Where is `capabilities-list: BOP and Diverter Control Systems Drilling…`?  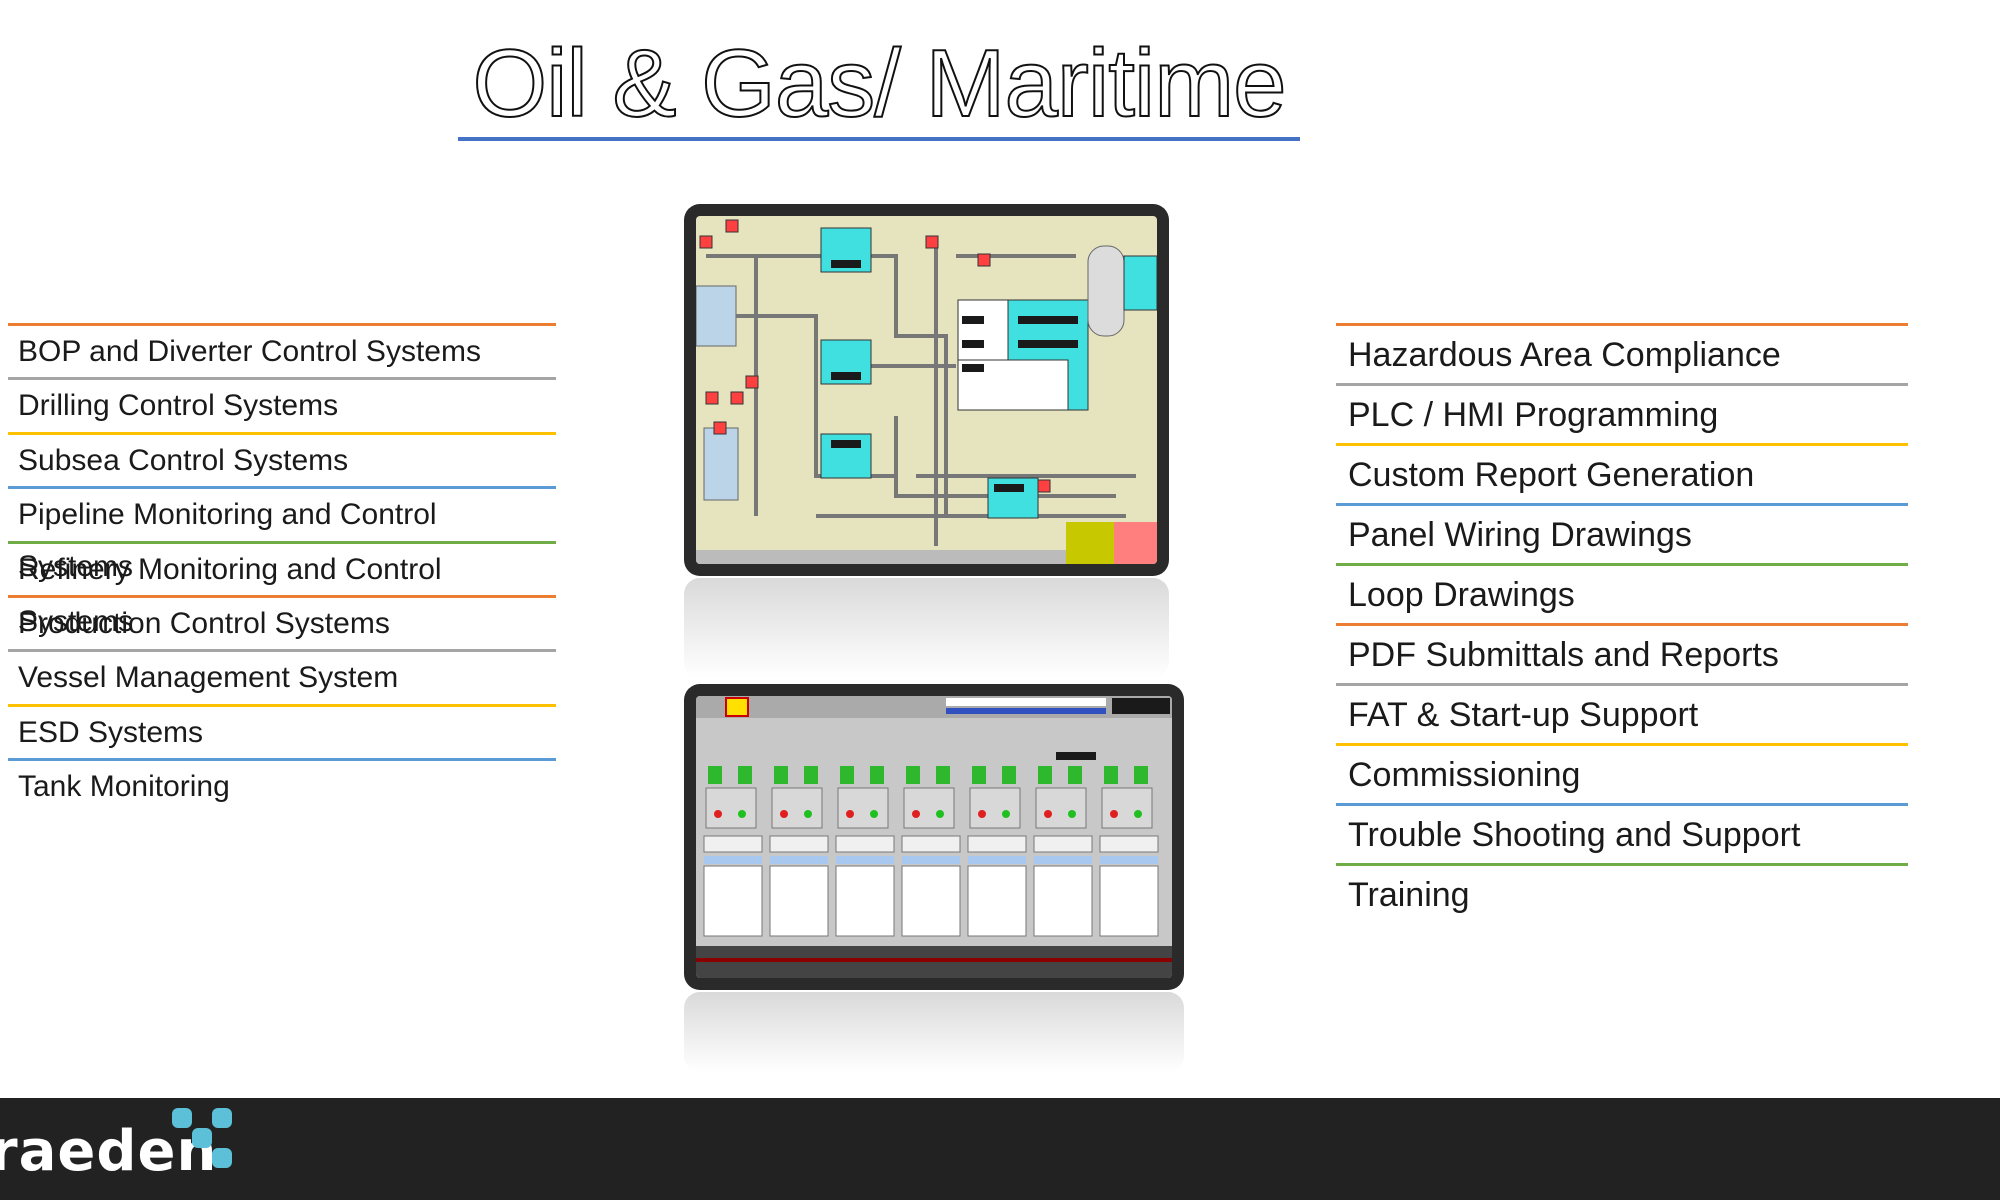 capabilities-list: BOP and Diverter Control Systems Drilling… is located at coordinates (282, 570).